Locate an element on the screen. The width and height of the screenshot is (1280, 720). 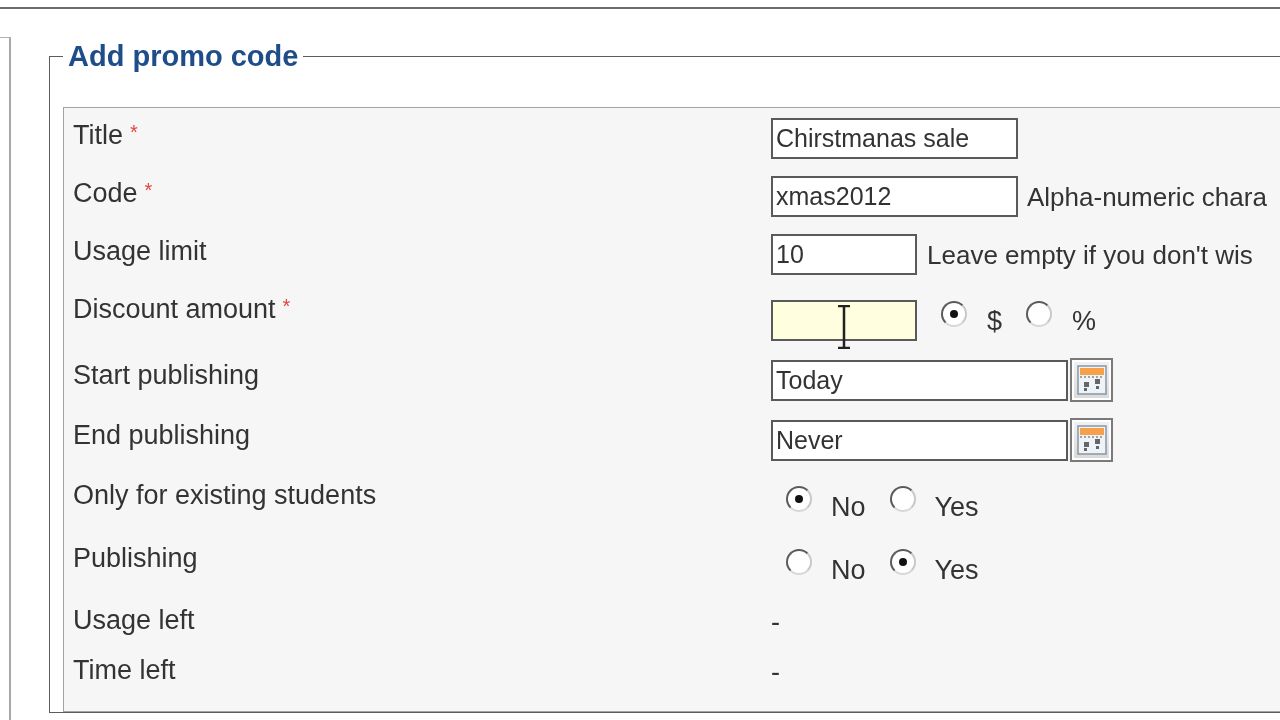
text-field: xmas2012 is located at coordinates (894, 196).